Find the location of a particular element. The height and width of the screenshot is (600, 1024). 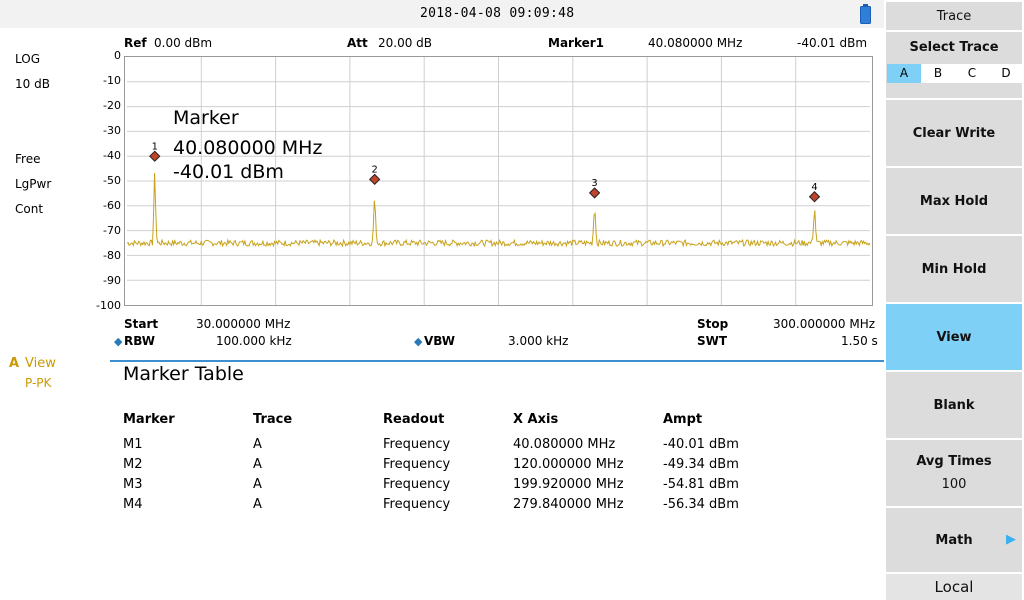

y-tick-label: -70 is located at coordinates (112, 230).